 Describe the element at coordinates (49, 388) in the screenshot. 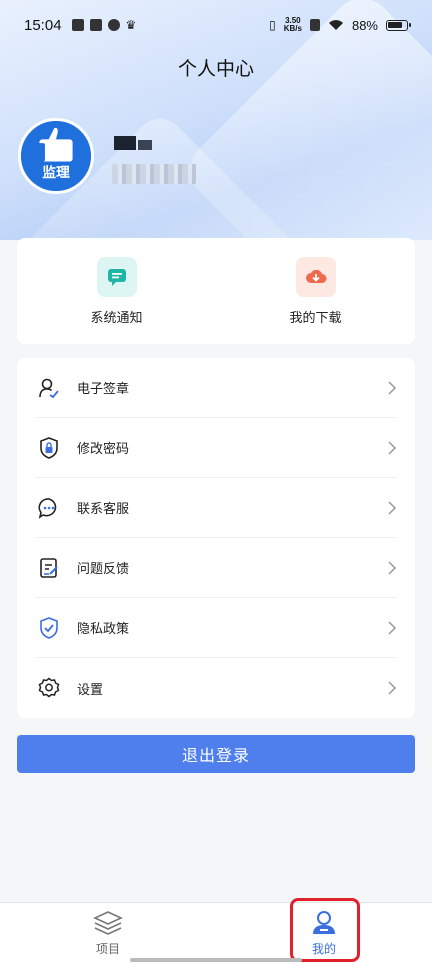

I see `user-sign-icon` at that location.